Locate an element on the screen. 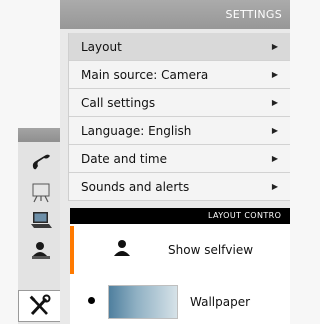  menu-item-sounds-alerts: Sounds and alerts ▶ is located at coordinates (179, 187).